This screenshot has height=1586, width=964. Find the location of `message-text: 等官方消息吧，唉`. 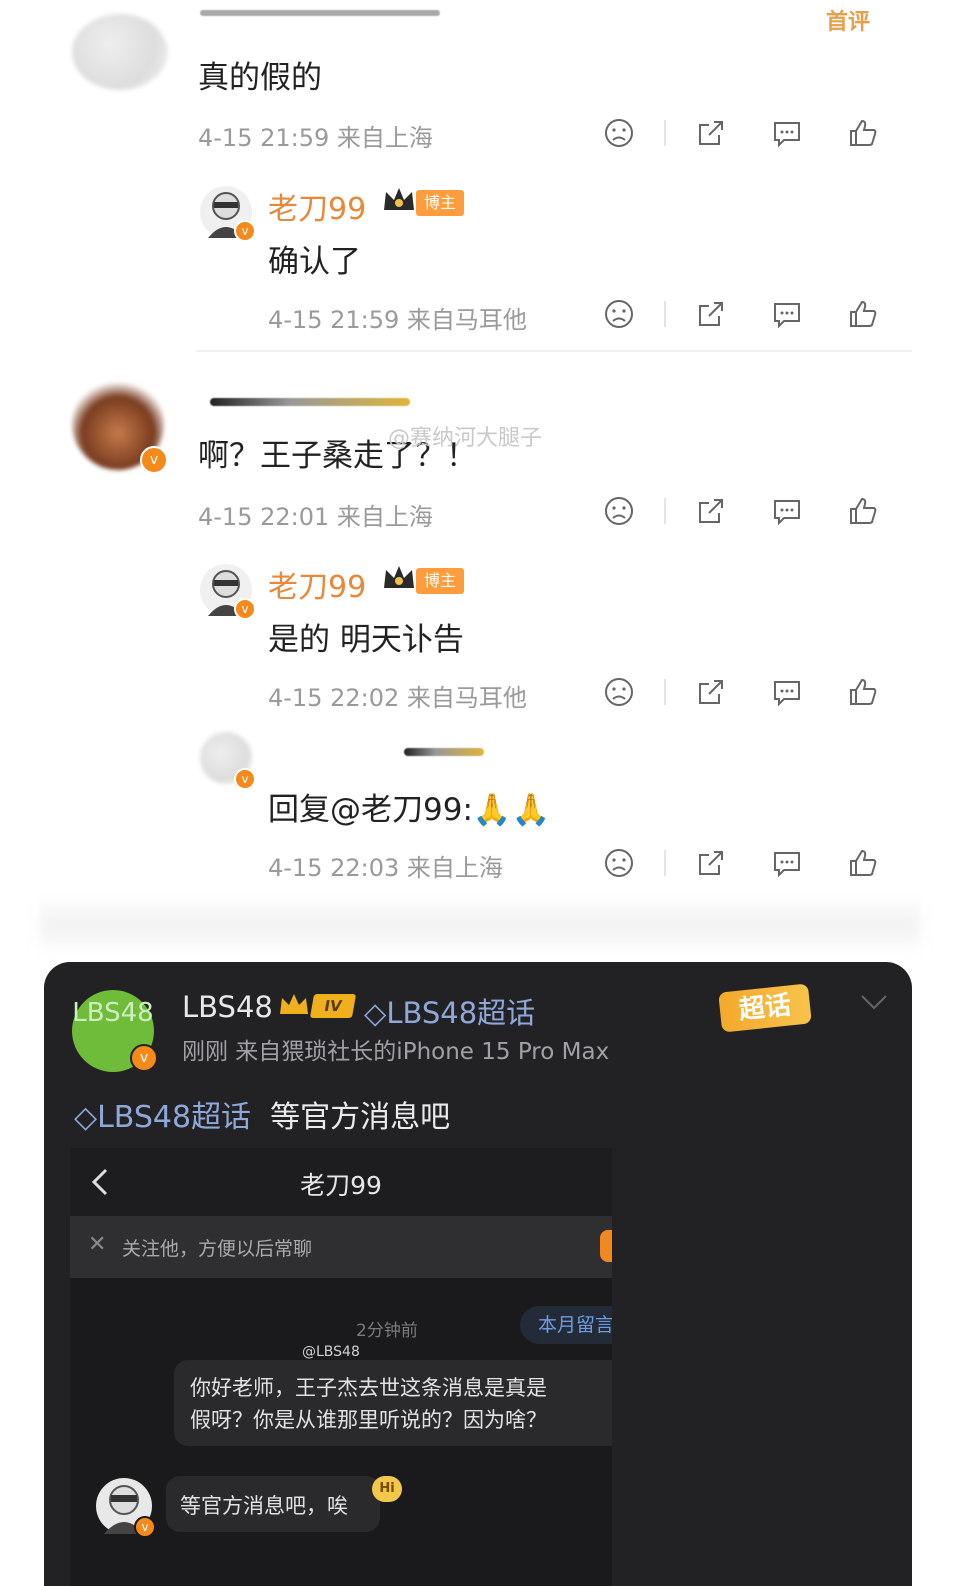

message-text: 等官方消息吧，唉 is located at coordinates (264, 1506).